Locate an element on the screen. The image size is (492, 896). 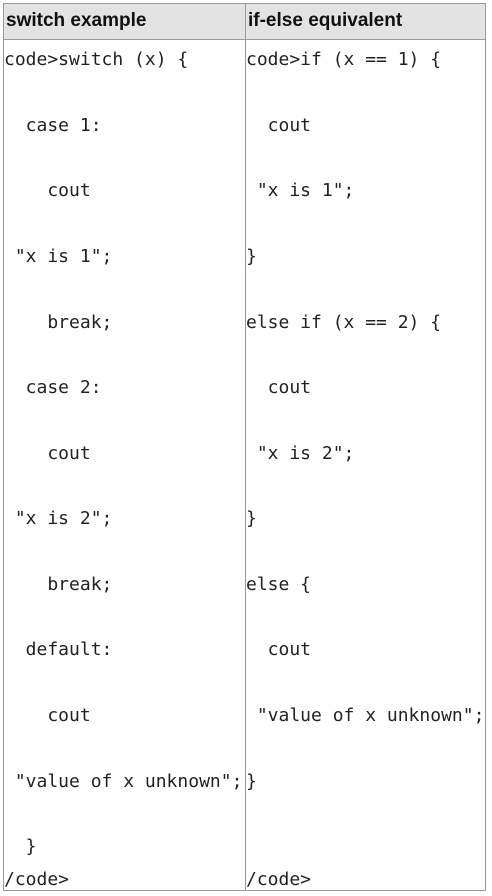
code-line: case 2: is located at coordinates (53, 387).